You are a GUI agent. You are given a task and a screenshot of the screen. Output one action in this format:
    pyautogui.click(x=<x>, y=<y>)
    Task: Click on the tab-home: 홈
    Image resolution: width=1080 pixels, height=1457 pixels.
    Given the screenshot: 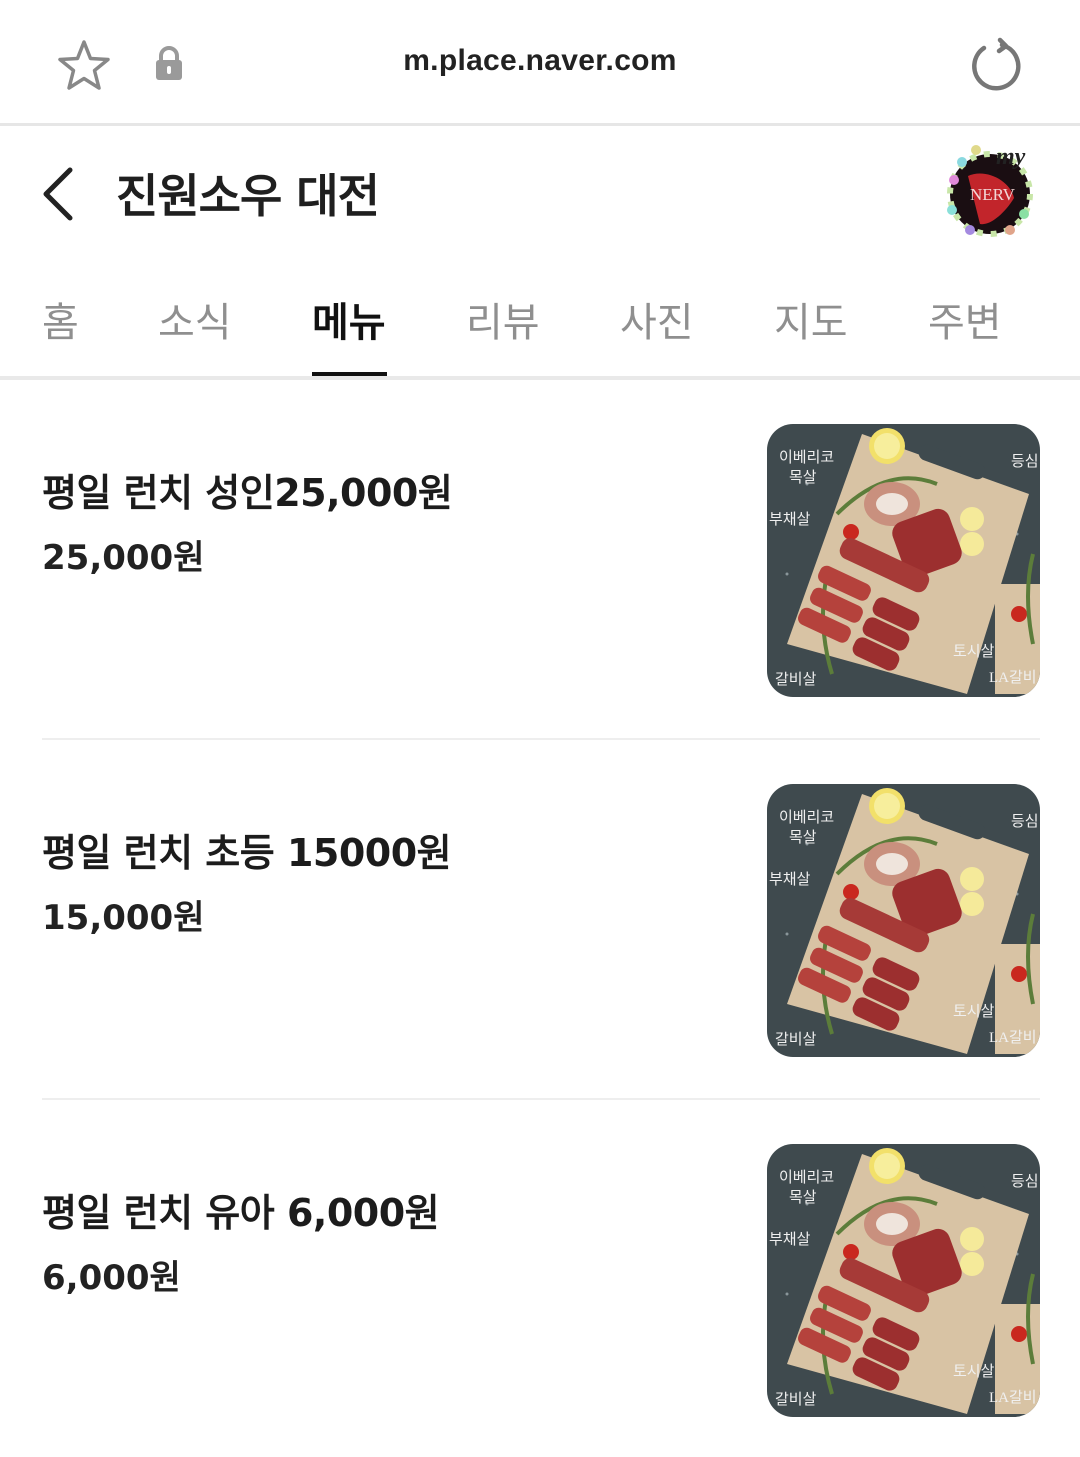 What is the action you would take?
    pyautogui.click(x=60, y=319)
    